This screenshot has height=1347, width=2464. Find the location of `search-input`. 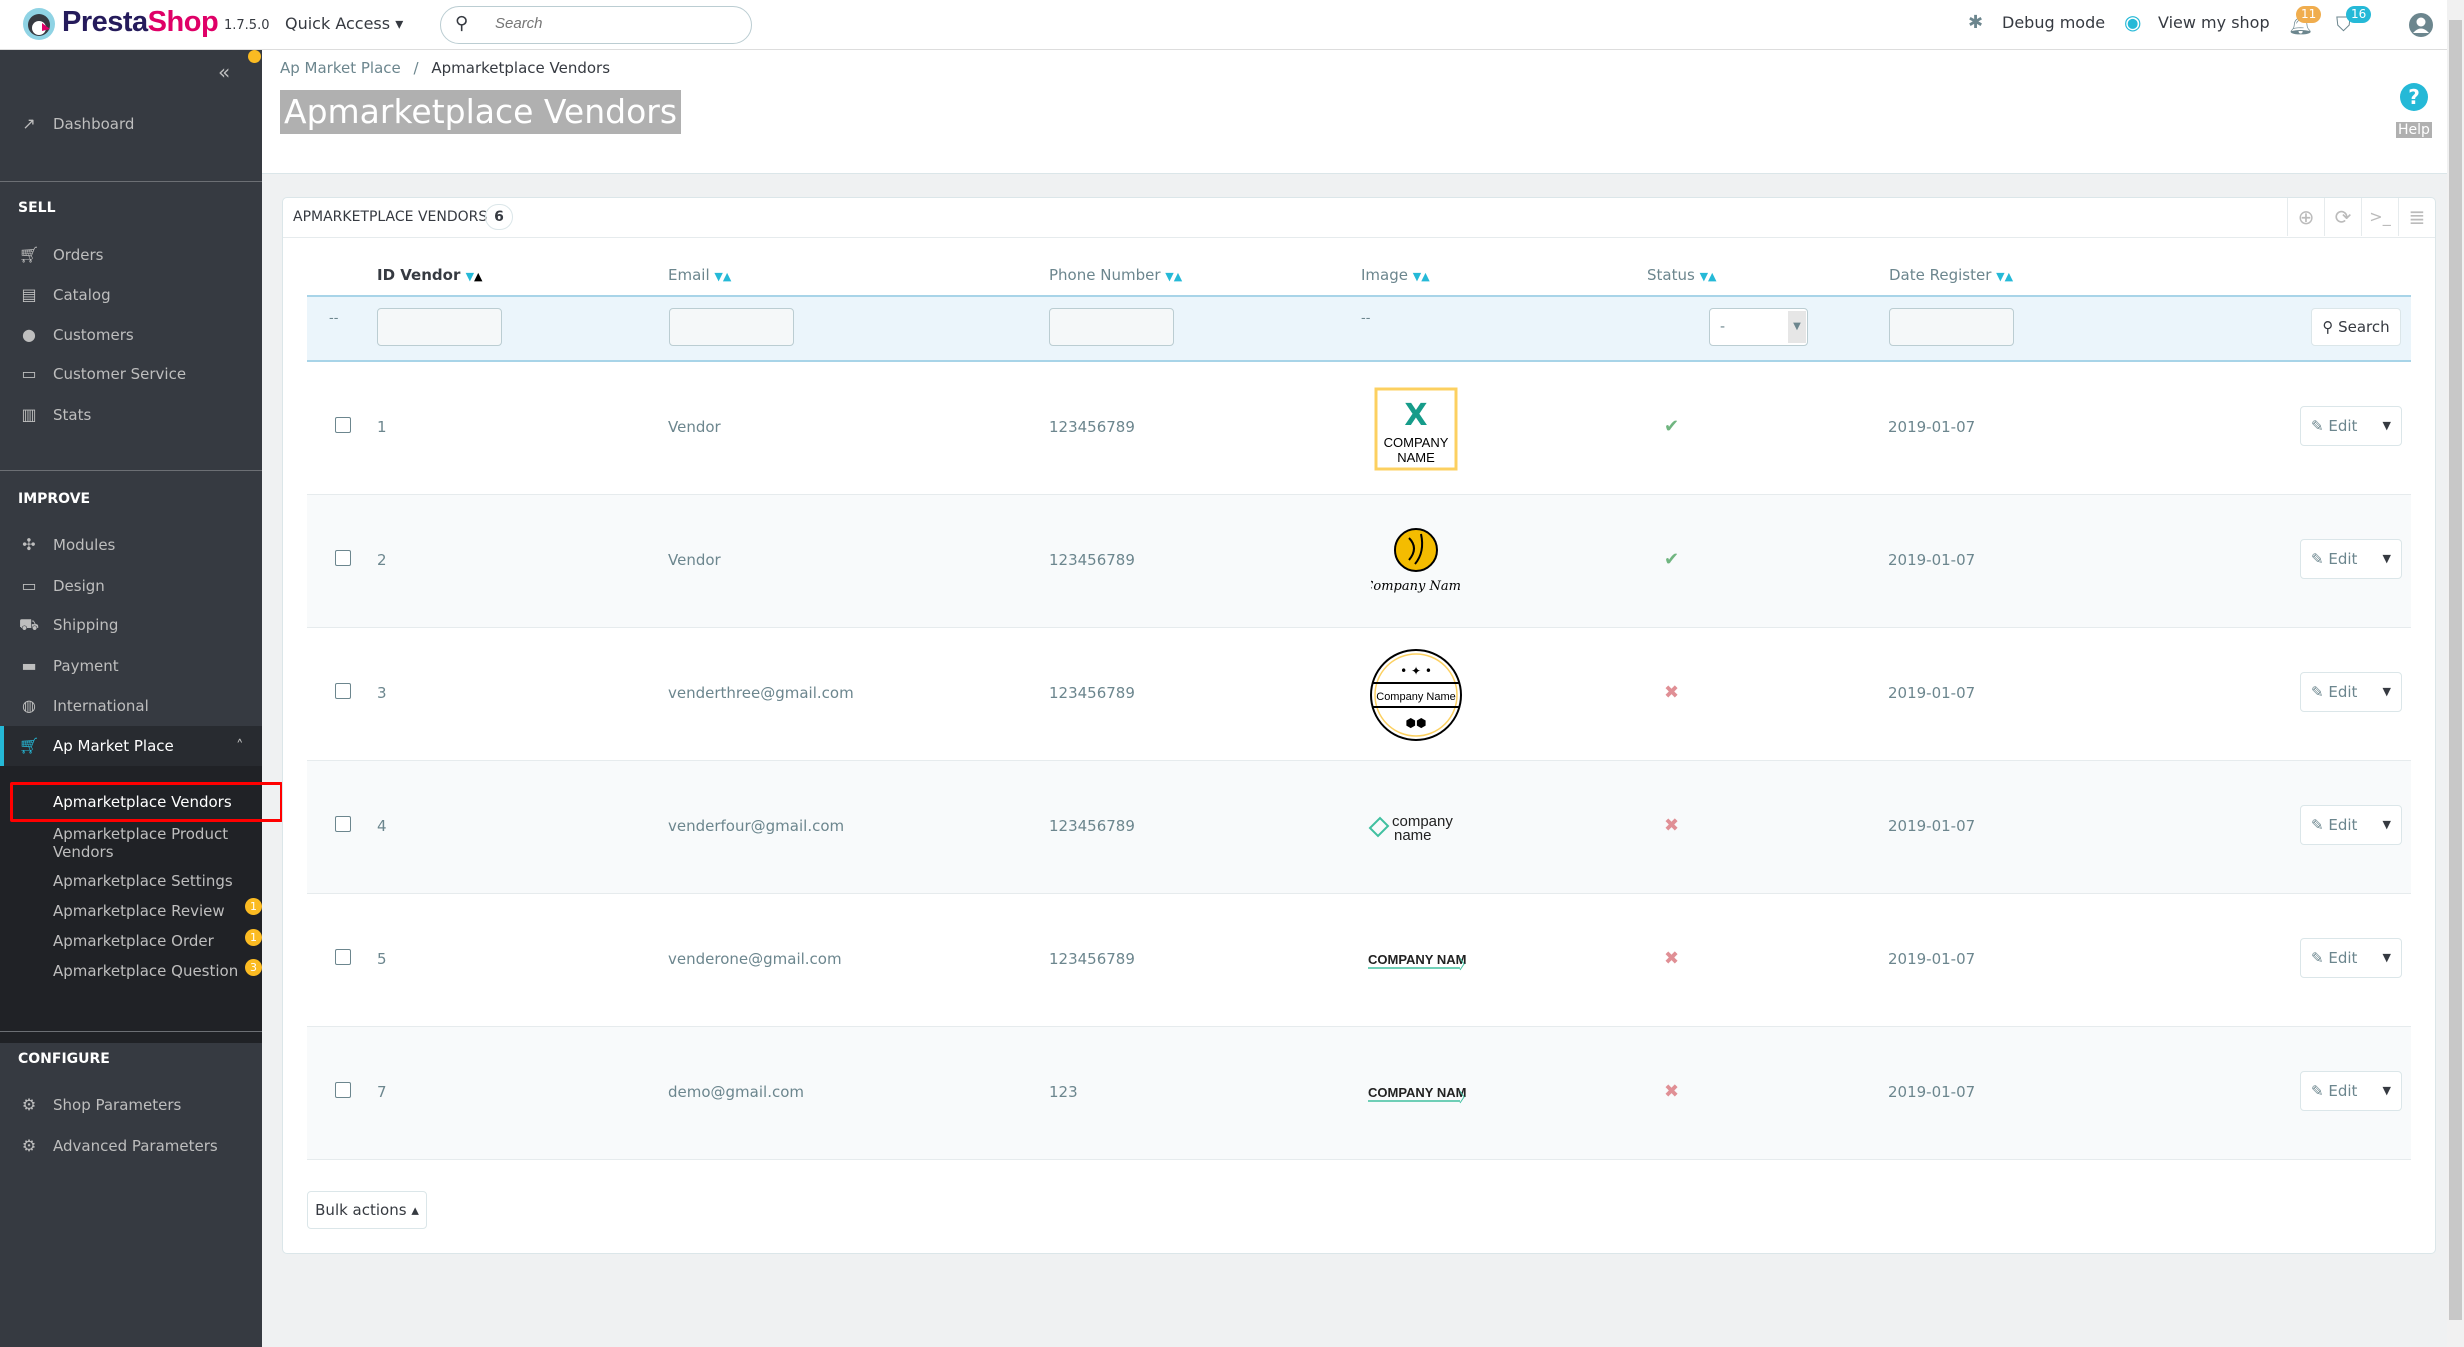

search-input is located at coordinates (615, 23).